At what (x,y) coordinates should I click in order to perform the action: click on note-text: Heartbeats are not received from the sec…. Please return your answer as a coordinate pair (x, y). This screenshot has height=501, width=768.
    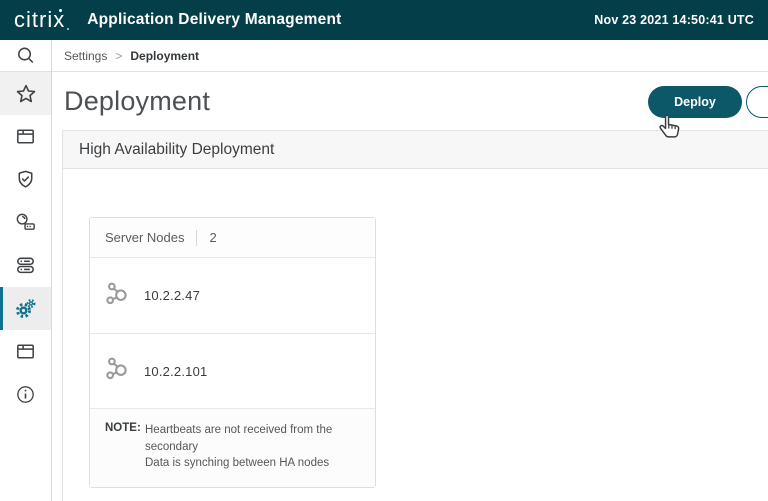
    Looking at the image, I should click on (252, 447).